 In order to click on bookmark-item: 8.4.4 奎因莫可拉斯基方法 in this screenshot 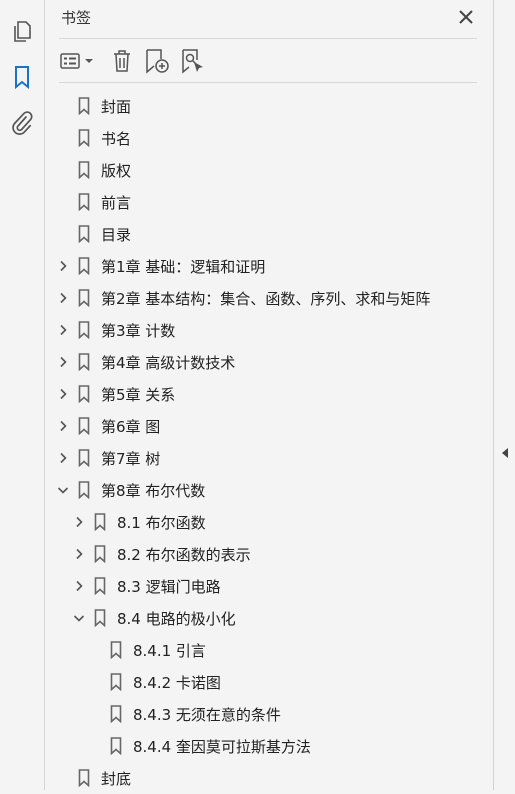, I will do `click(269, 746)`.